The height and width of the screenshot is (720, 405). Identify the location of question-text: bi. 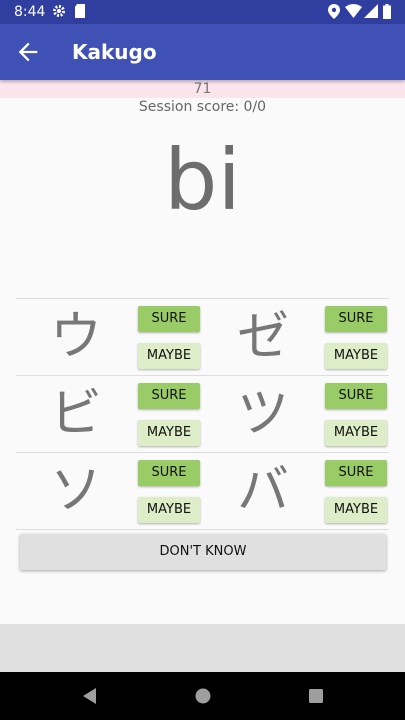
(202, 180).